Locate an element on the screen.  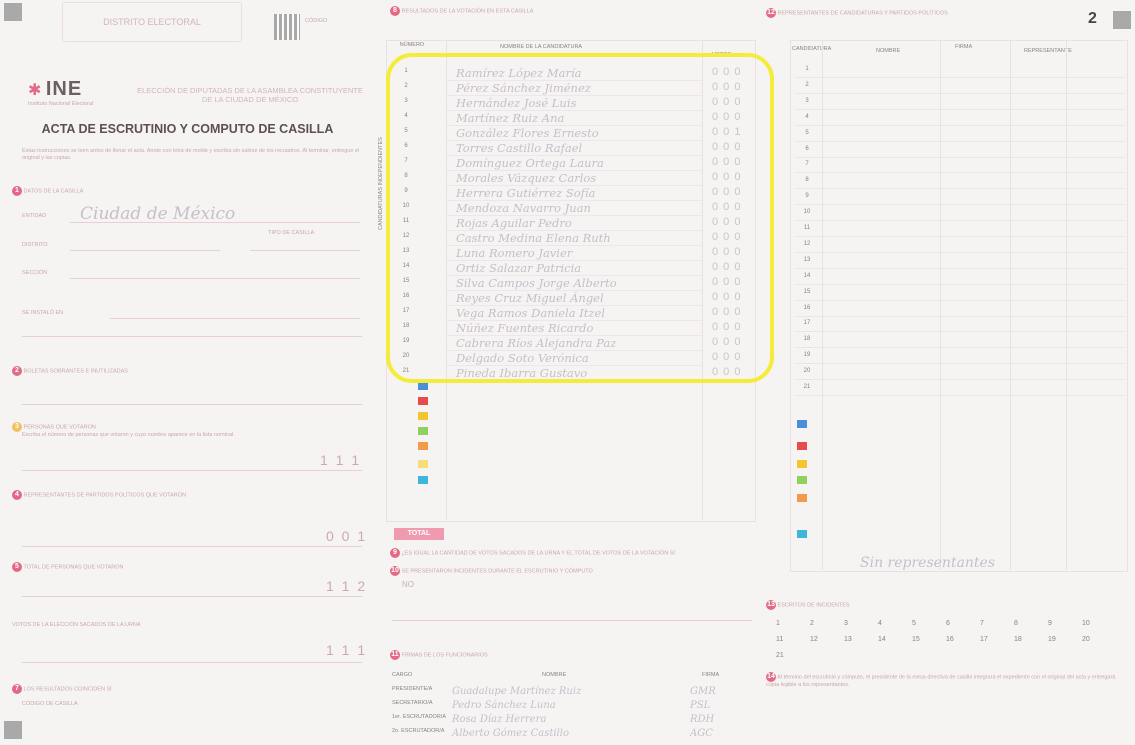
right-party-pvem-icon is located at coordinates (802, 480).